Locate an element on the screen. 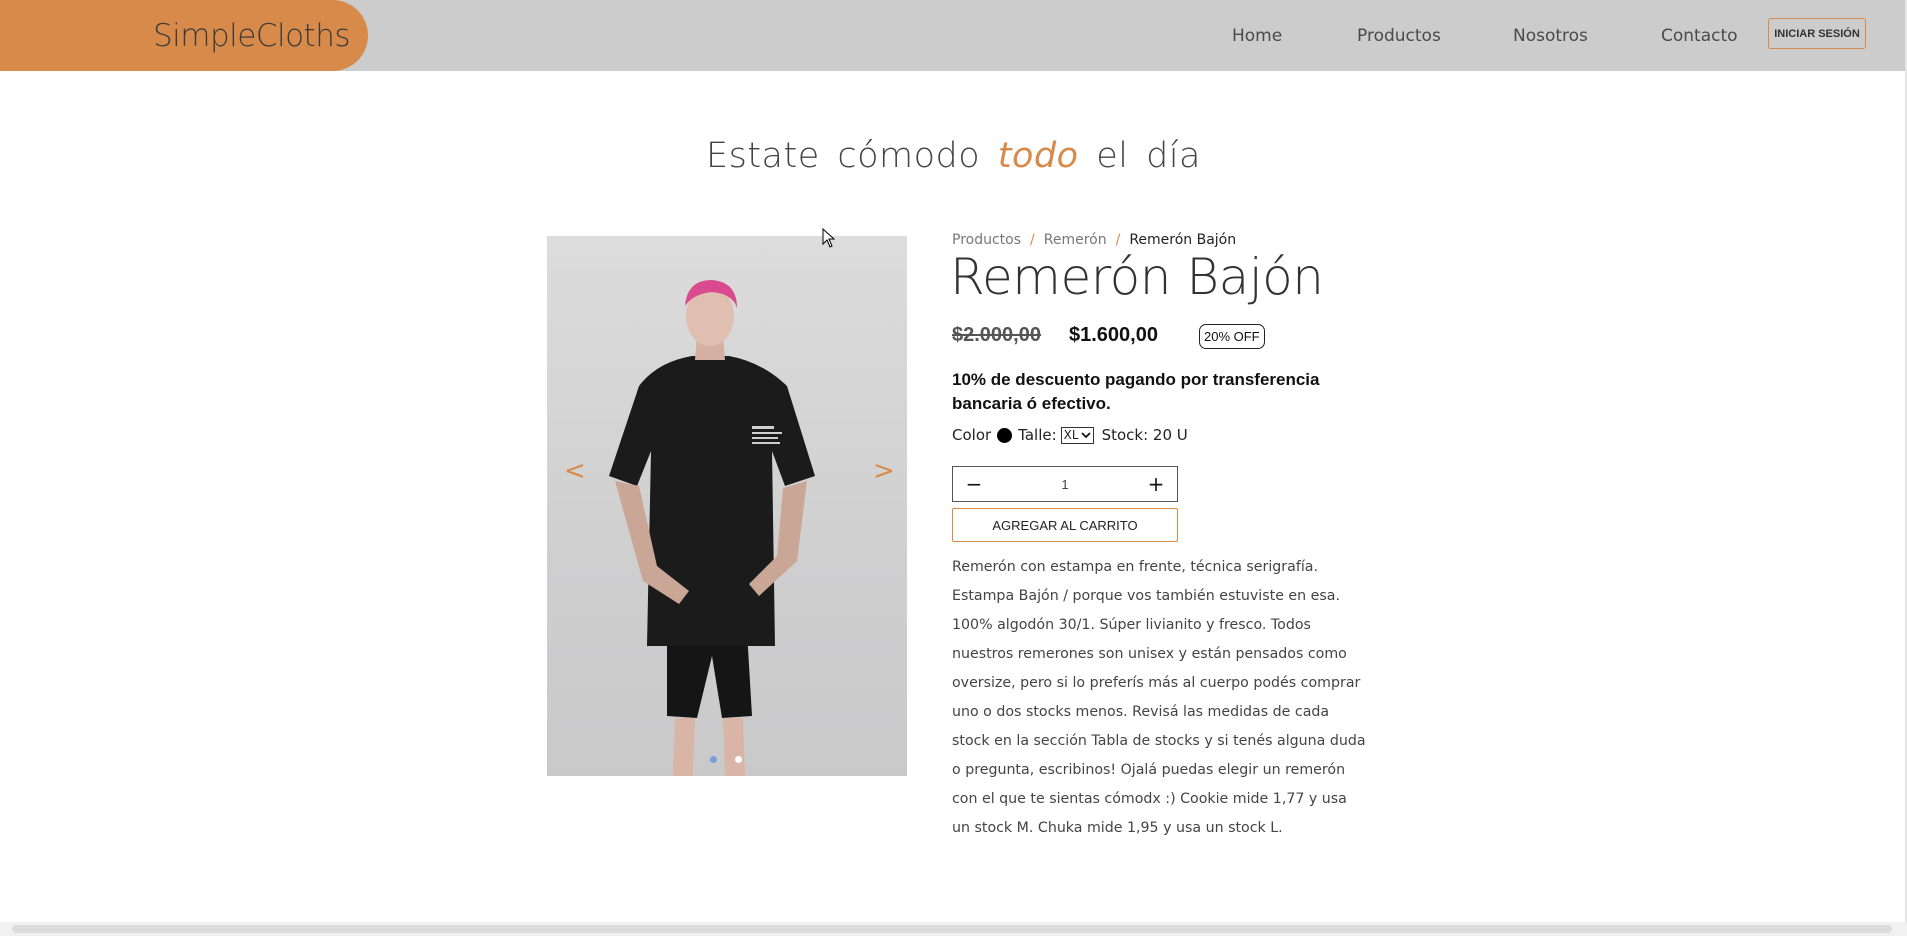 The image size is (1907, 936). discount-badge: 20% OFF is located at coordinates (1232, 336).